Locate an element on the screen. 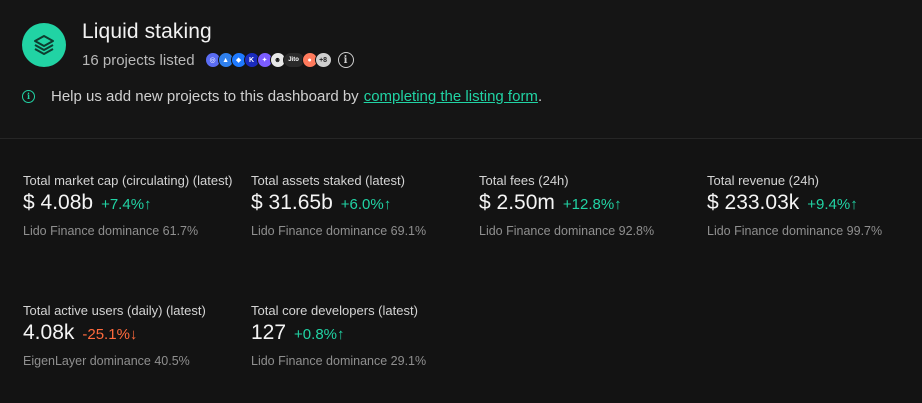  projects-summary: 16 projects listed ◎ ▲ ◆ K ✦ ☻ Jito ● +8 i is located at coordinates (218, 60).